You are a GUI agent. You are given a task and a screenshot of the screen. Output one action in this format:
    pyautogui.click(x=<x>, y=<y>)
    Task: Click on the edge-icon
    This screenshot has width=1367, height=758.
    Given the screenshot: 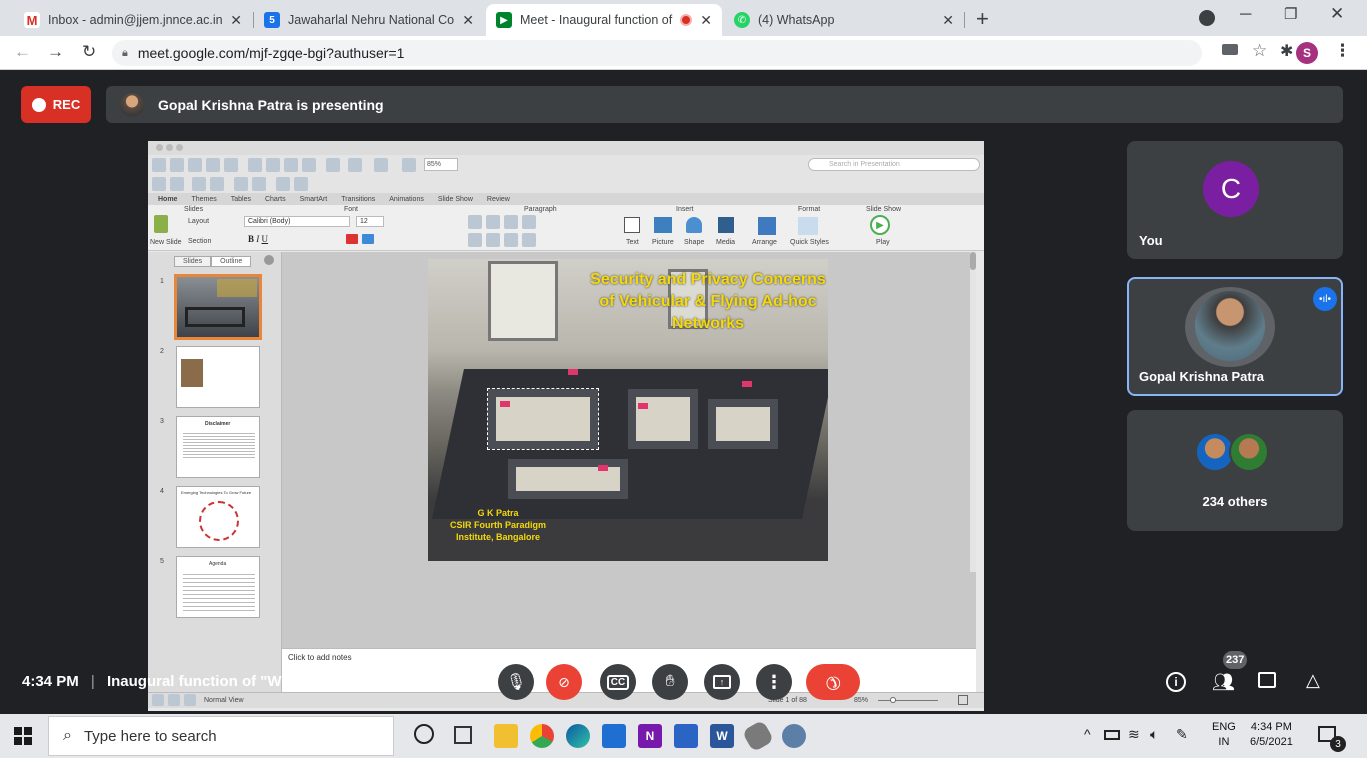 What is the action you would take?
    pyautogui.click(x=578, y=736)
    